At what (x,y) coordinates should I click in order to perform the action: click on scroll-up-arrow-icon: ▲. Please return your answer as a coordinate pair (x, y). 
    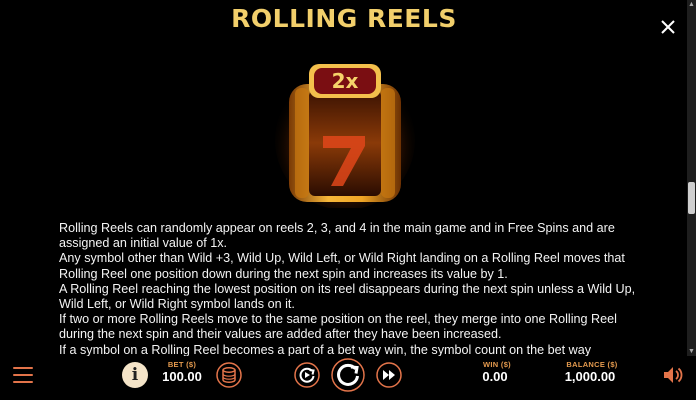
    Looking at the image, I should click on (691, 4).